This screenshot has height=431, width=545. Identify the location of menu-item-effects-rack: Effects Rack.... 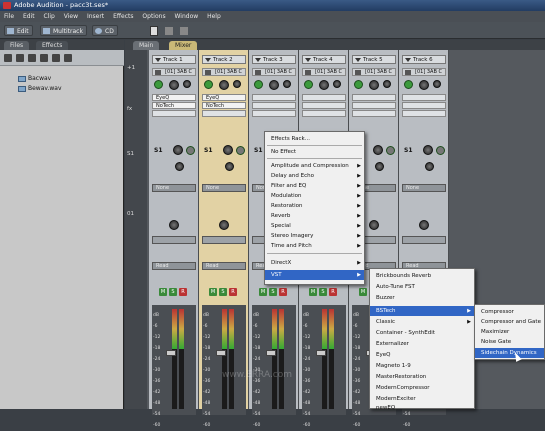
(314, 139).